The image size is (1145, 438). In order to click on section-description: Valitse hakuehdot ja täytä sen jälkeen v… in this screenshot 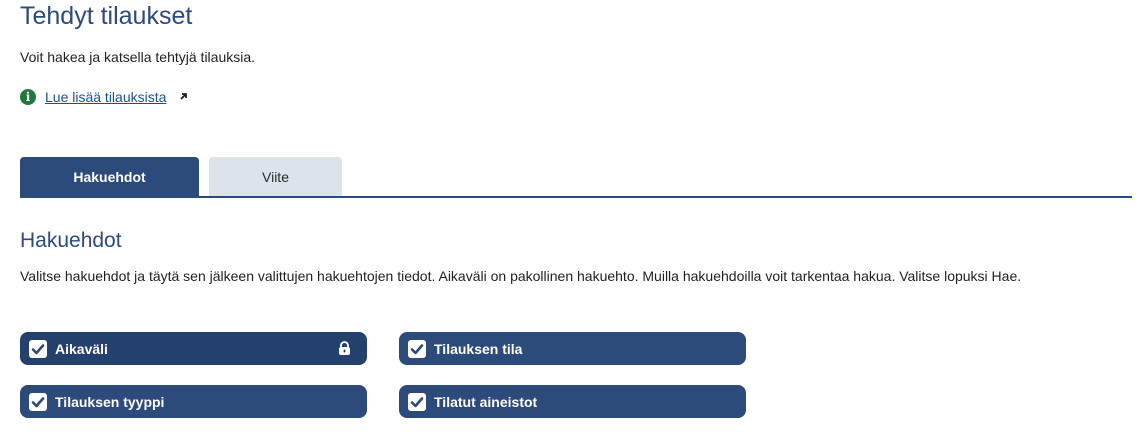, I will do `click(521, 276)`.